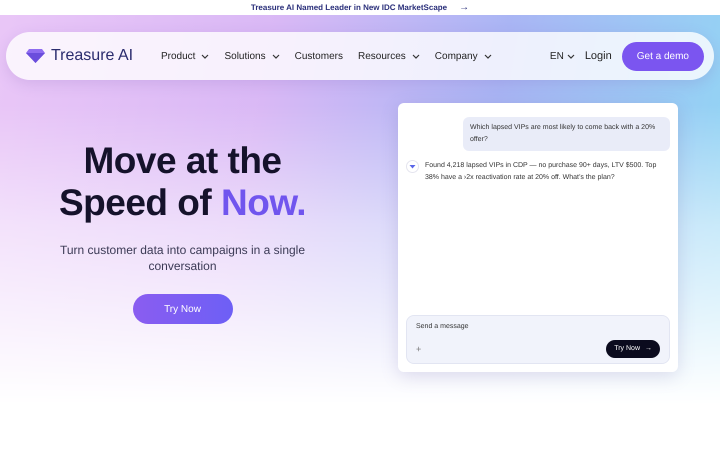 Image resolution: width=720 pixels, height=450 pixels. What do you see at coordinates (463, 56) in the screenshot?
I see `nav-menu-item: Company` at bounding box center [463, 56].